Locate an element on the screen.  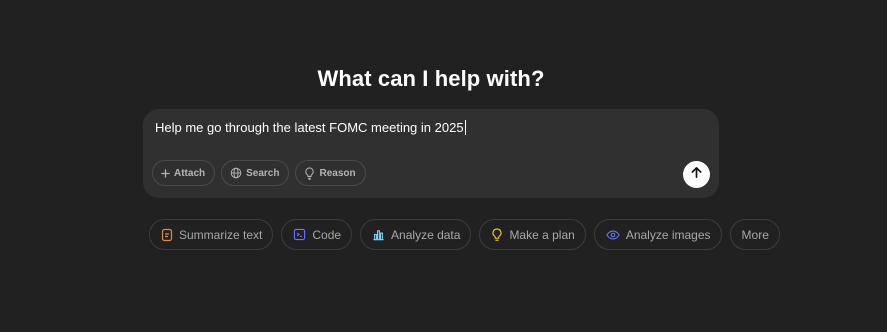
code-chip: Code is located at coordinates (317, 234).